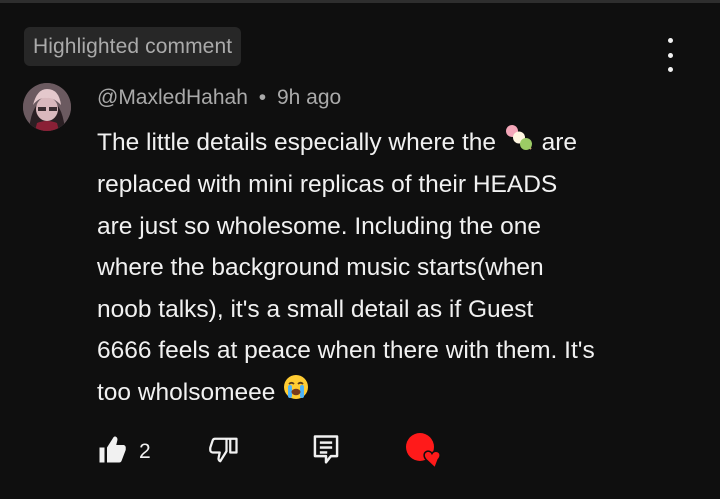  I want to click on like-button: 2, so click(124, 452).